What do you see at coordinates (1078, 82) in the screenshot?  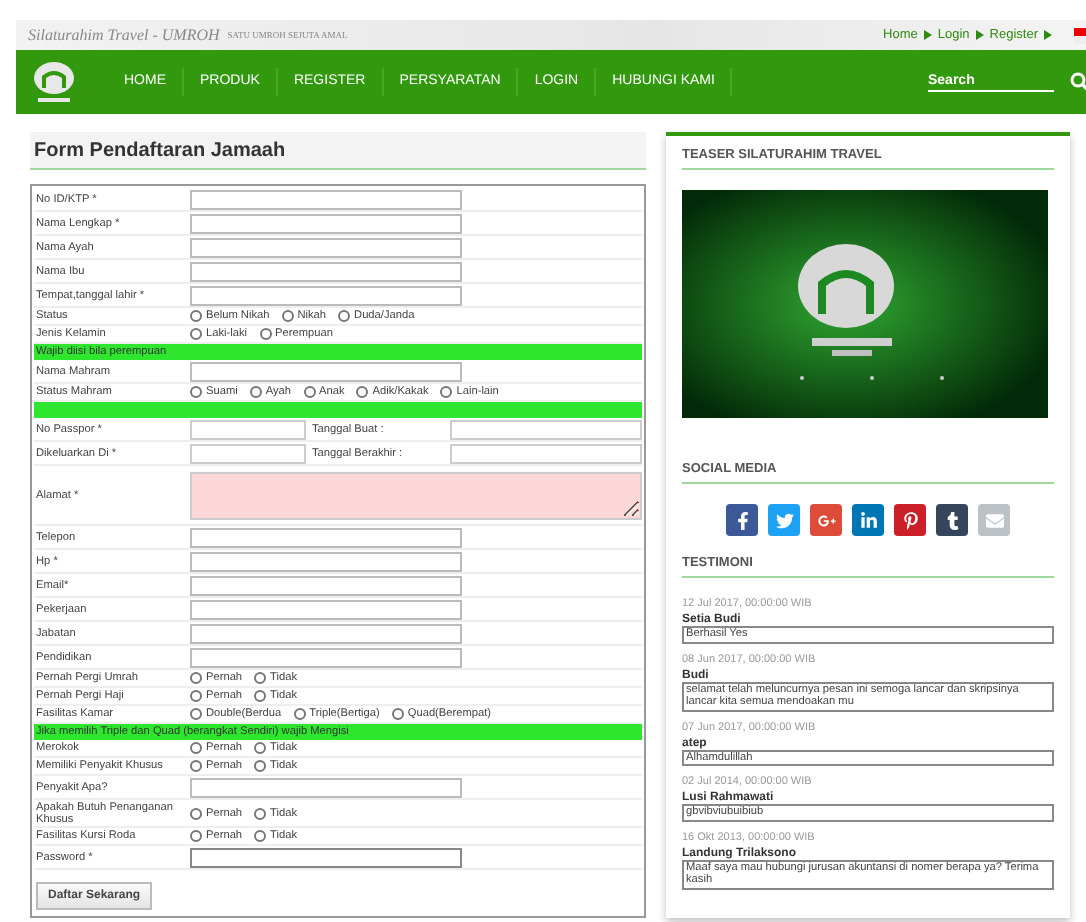 I see `search-icon` at bounding box center [1078, 82].